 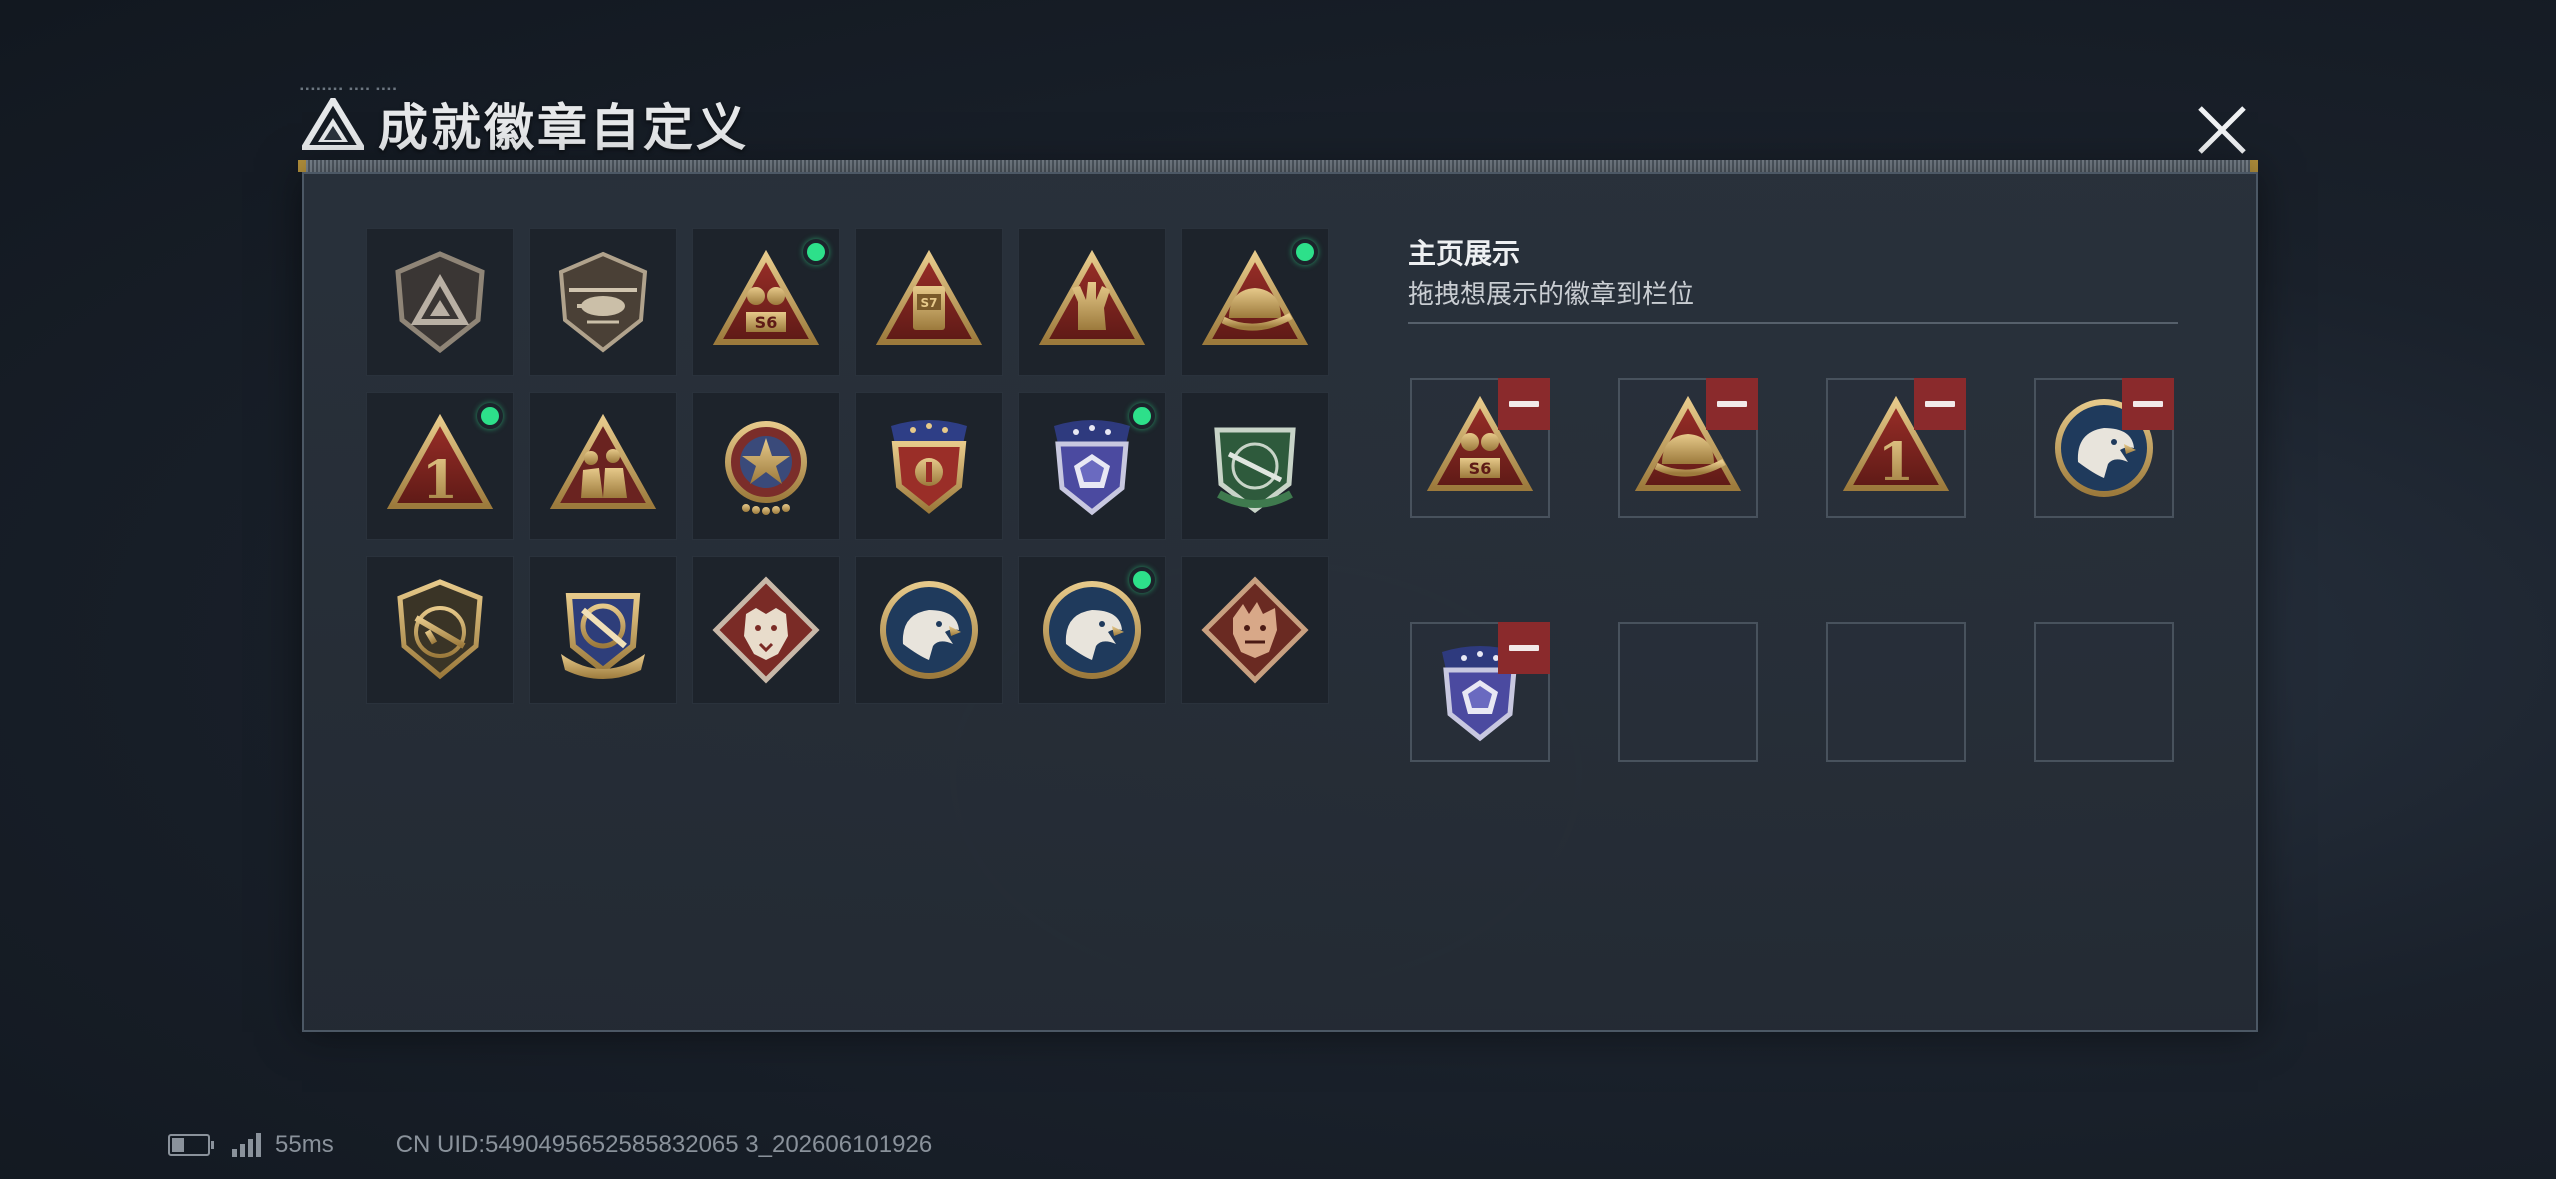 What do you see at coordinates (333, 124) in the screenshot?
I see `triangle-logo-icon` at bounding box center [333, 124].